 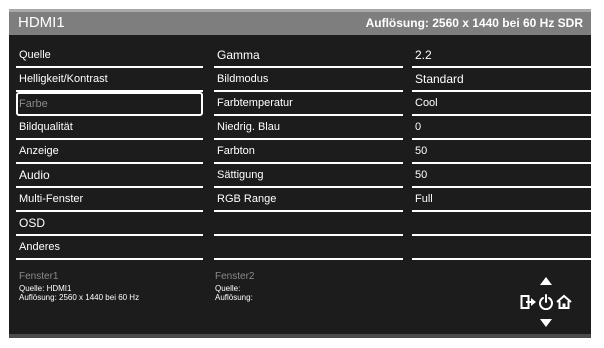 What do you see at coordinates (109, 80) in the screenshot?
I see `menu-item-helligkeit-kontrast: Helligkeit/Kontrast` at bounding box center [109, 80].